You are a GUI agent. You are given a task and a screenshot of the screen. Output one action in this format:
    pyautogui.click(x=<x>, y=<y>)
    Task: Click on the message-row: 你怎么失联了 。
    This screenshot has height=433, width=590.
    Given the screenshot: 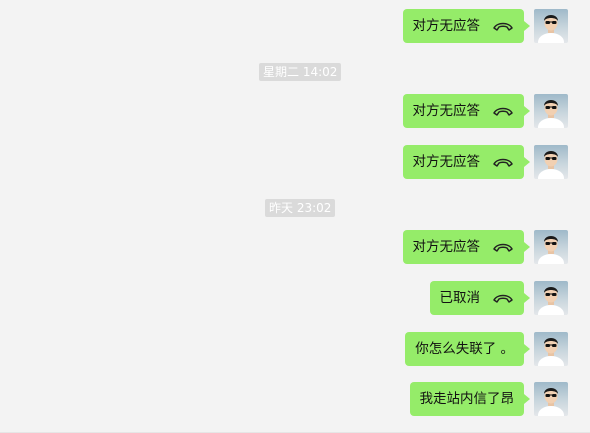 What is the action you would take?
    pyautogui.click(x=486, y=349)
    